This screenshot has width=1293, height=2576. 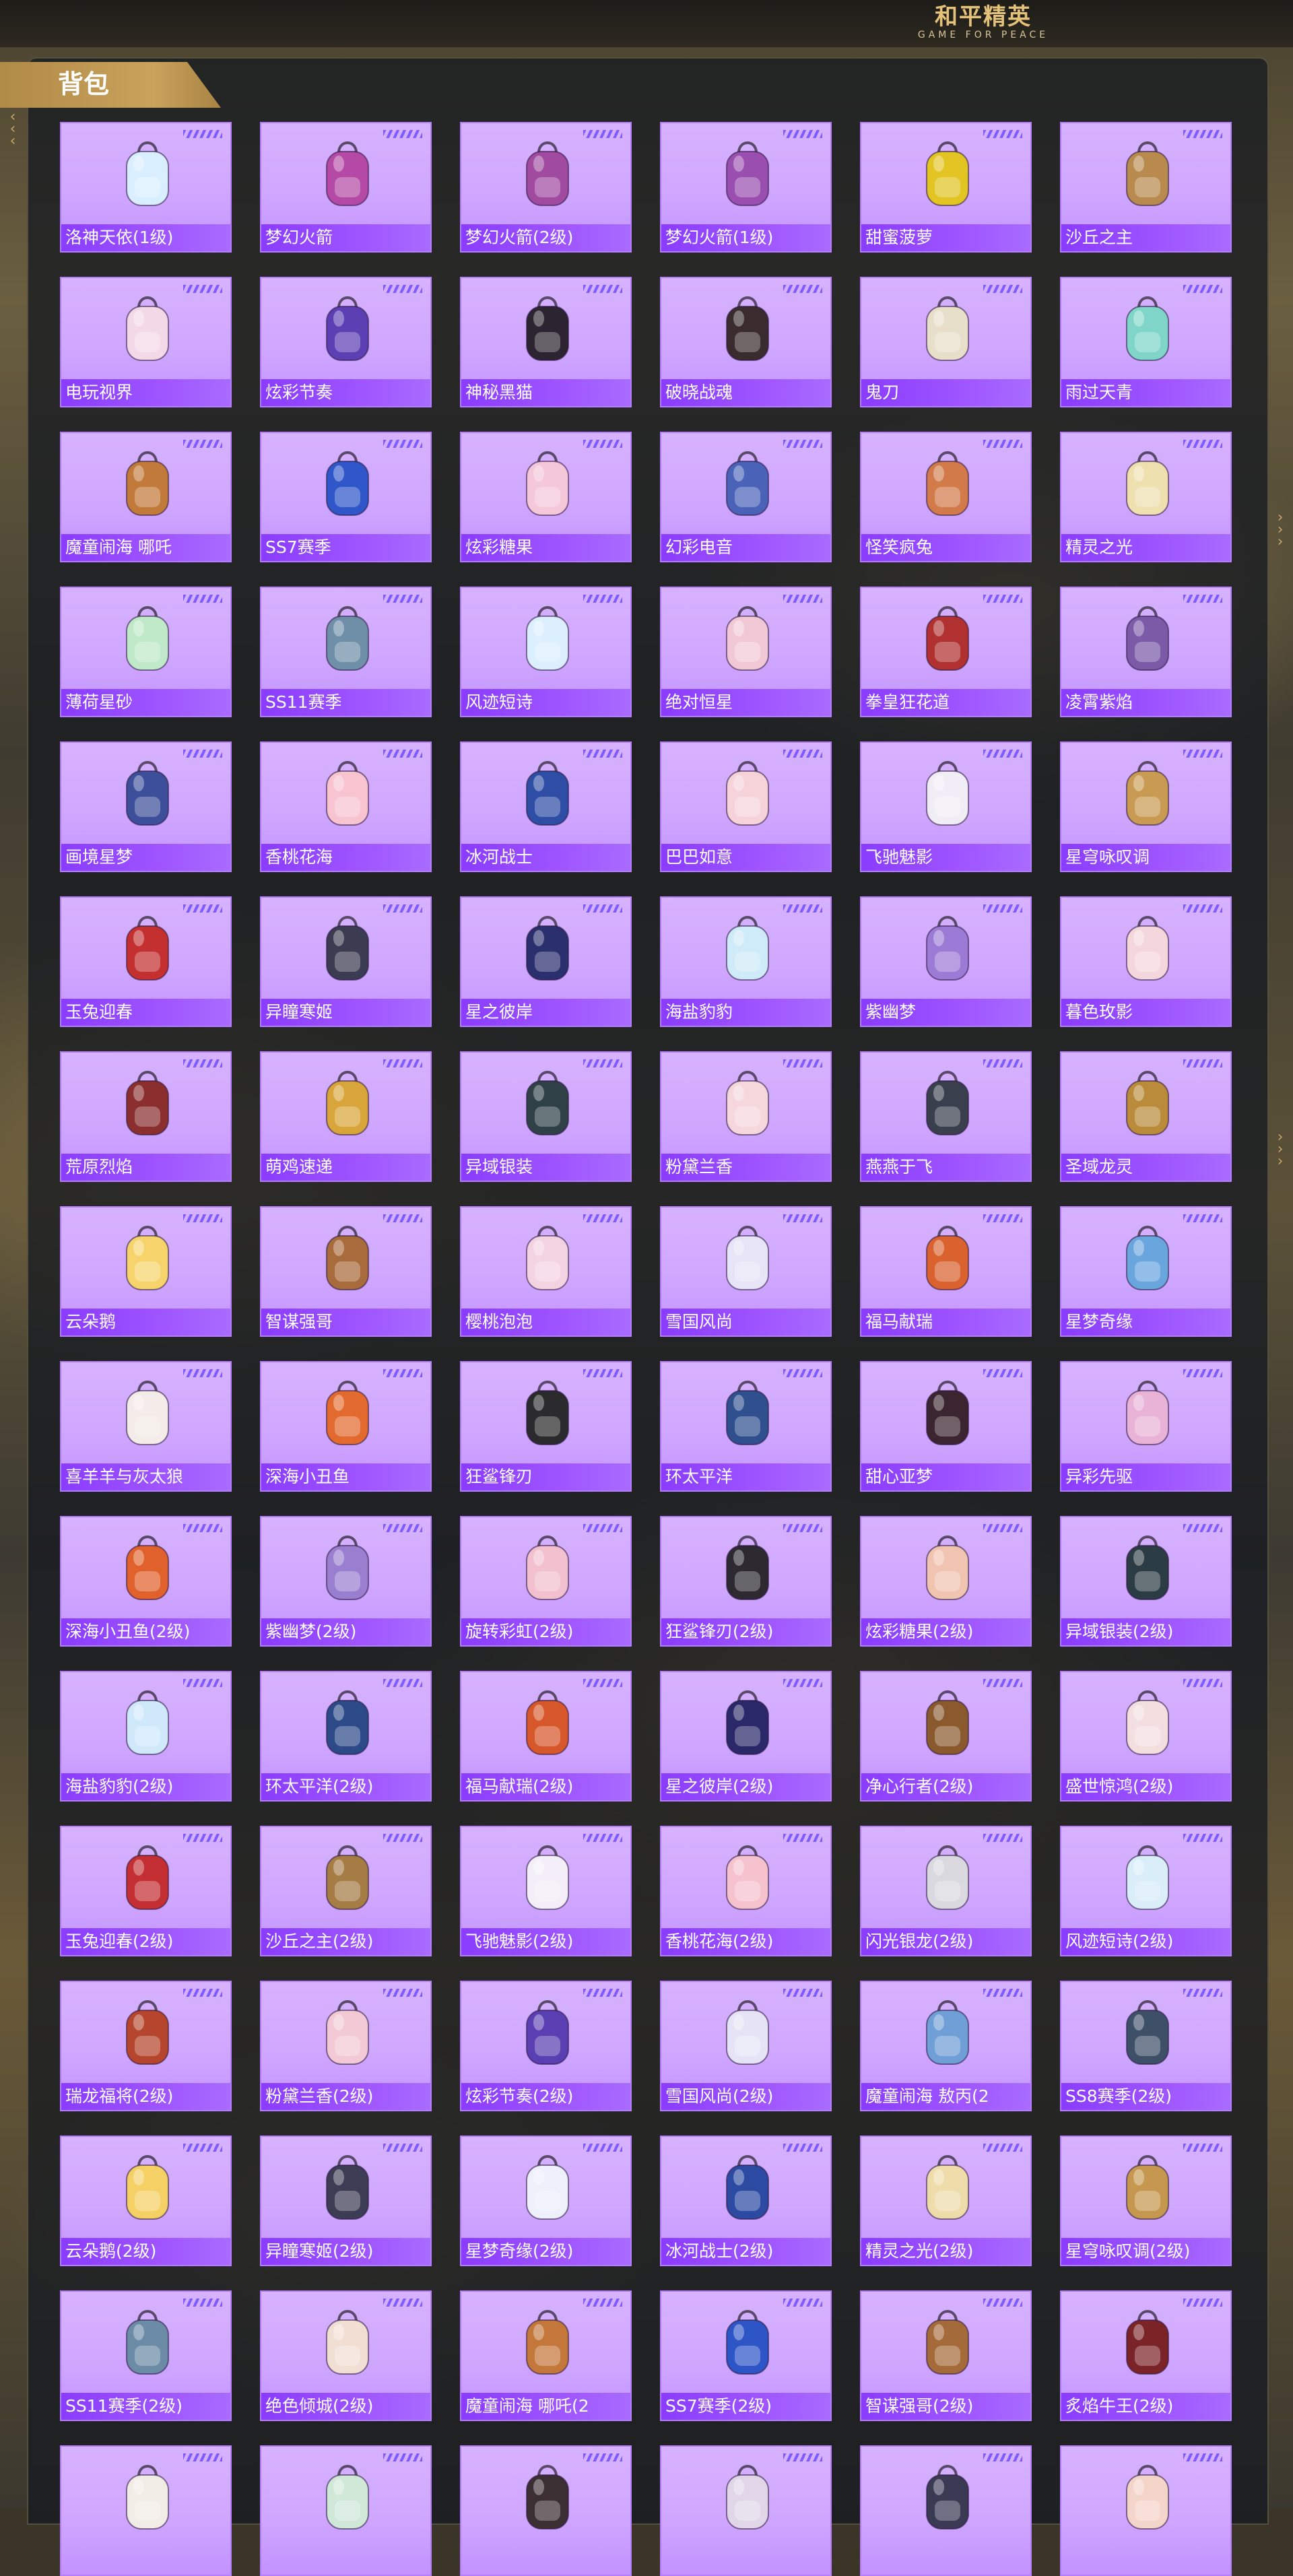 What do you see at coordinates (546, 1581) in the screenshot?
I see `backpack-card: 旋转彩虹(2级)` at bounding box center [546, 1581].